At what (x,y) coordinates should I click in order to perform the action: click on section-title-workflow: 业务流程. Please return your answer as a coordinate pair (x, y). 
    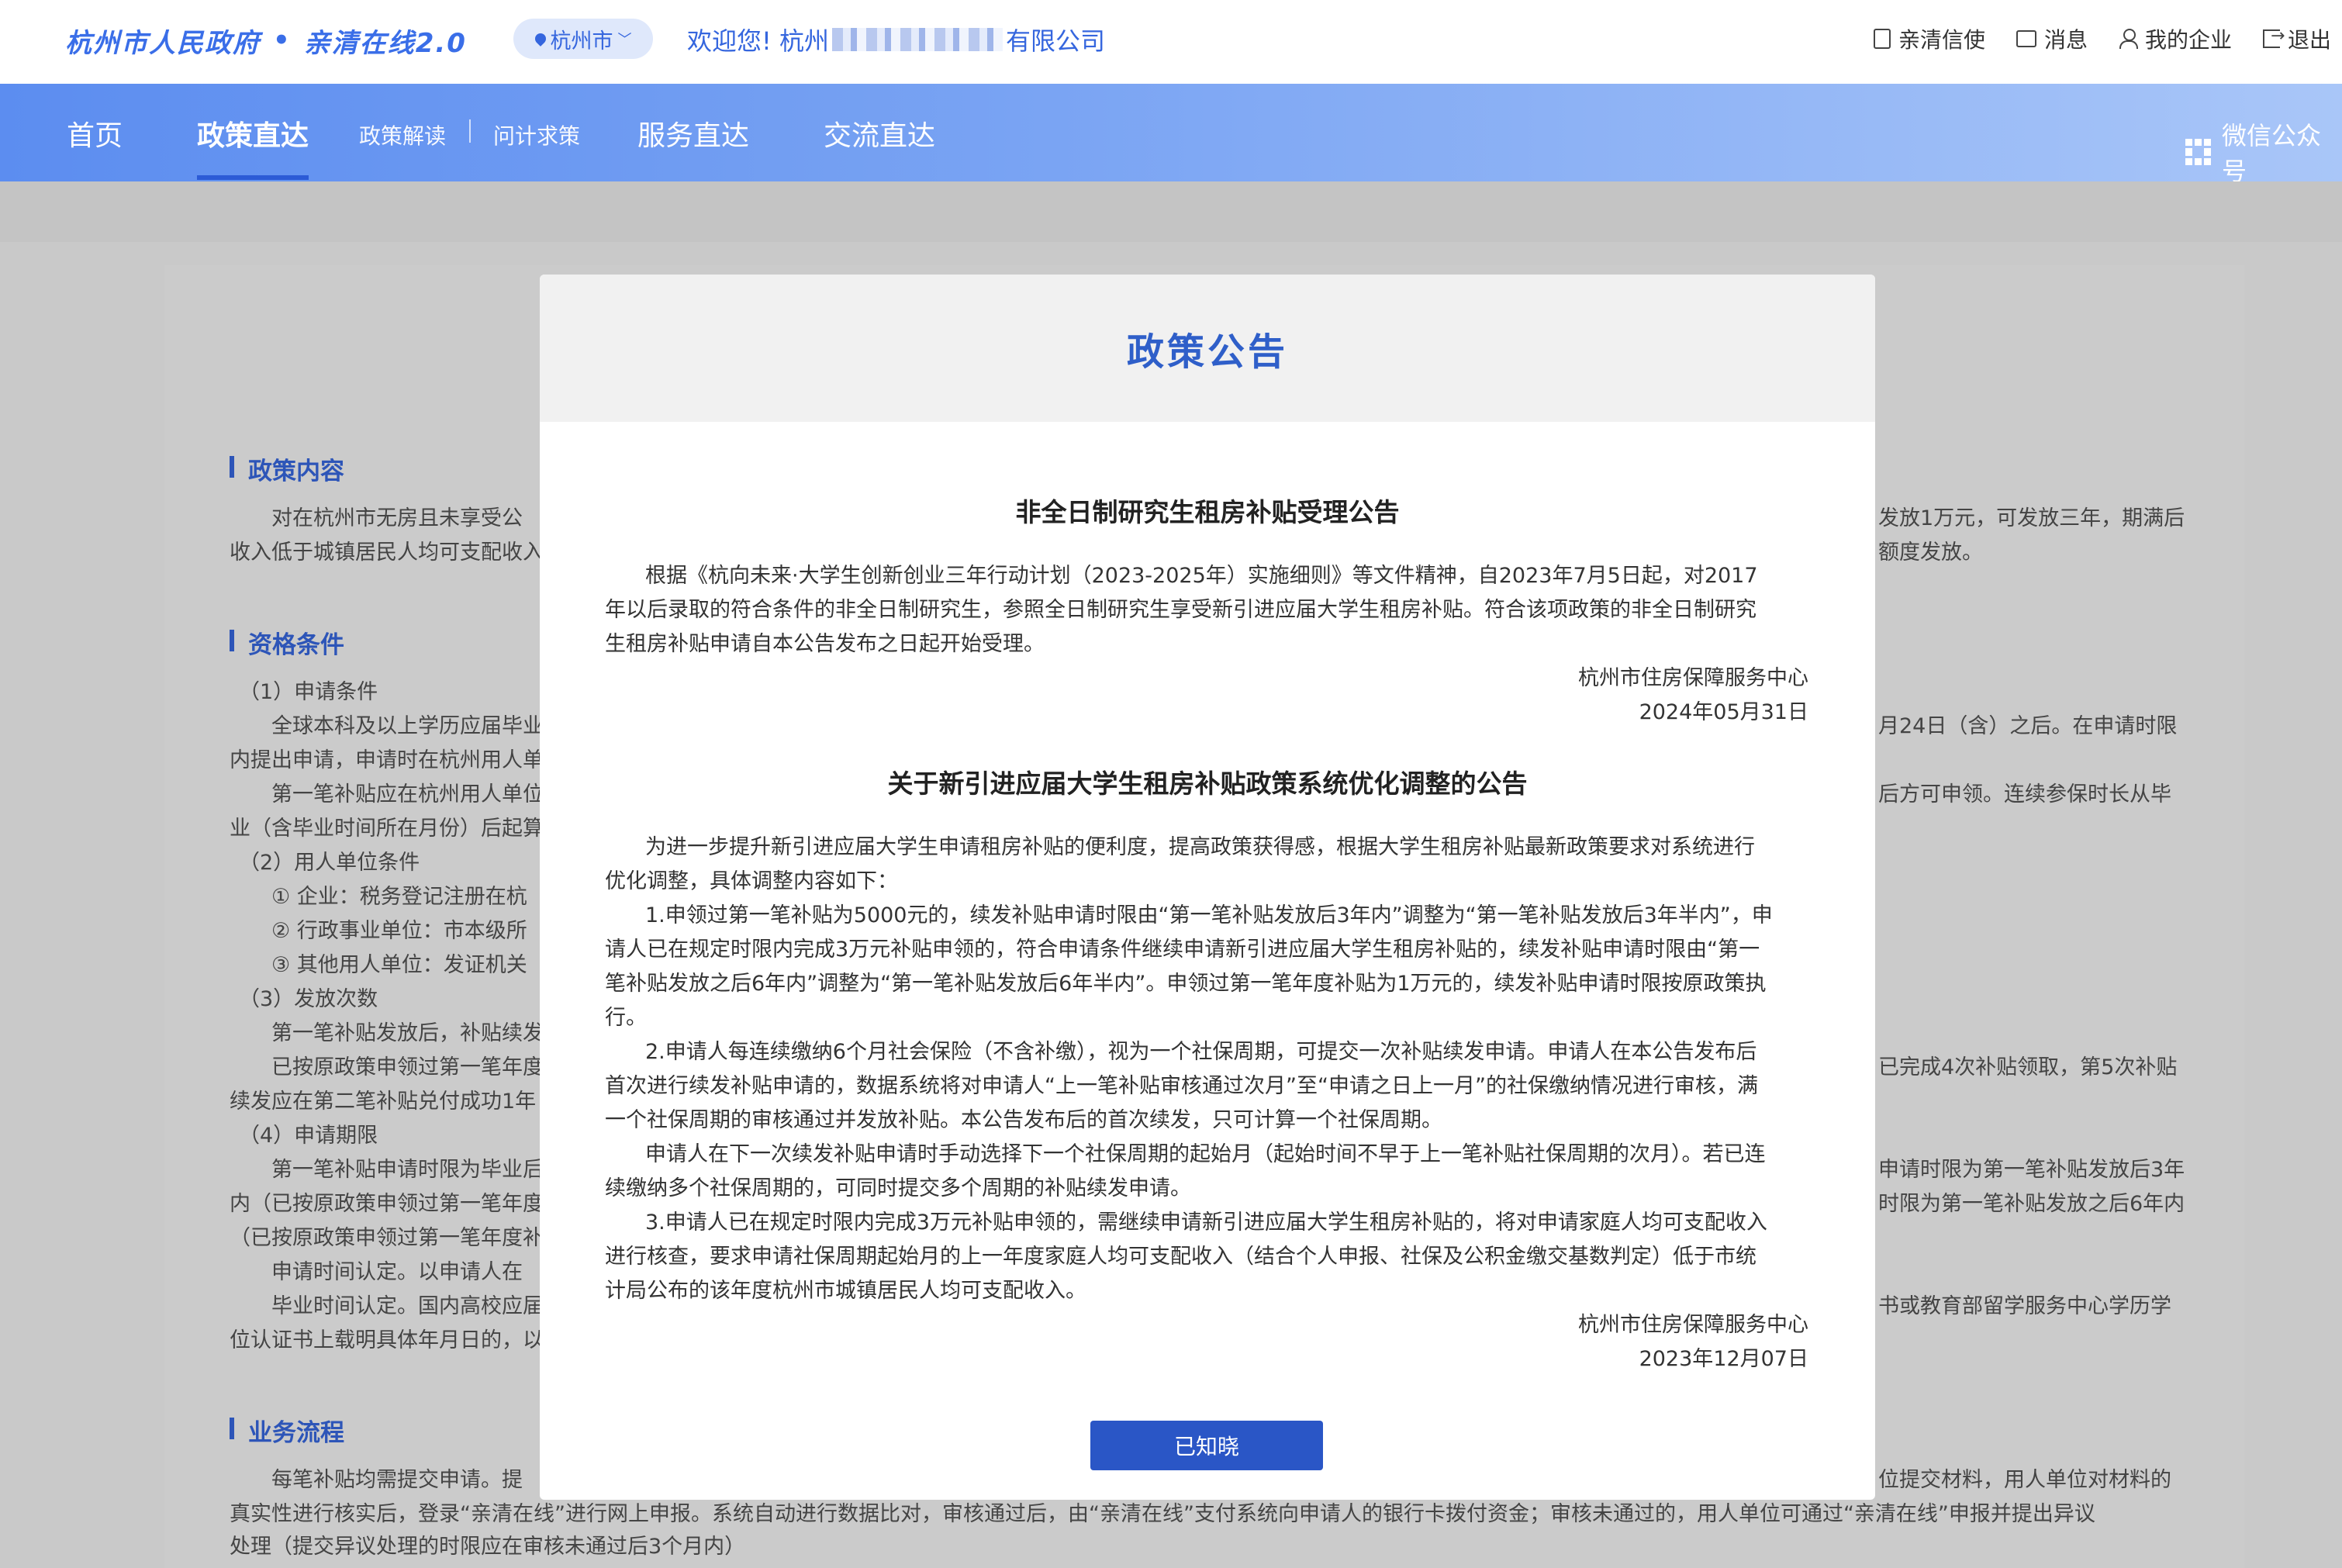
    Looking at the image, I should click on (287, 1430).